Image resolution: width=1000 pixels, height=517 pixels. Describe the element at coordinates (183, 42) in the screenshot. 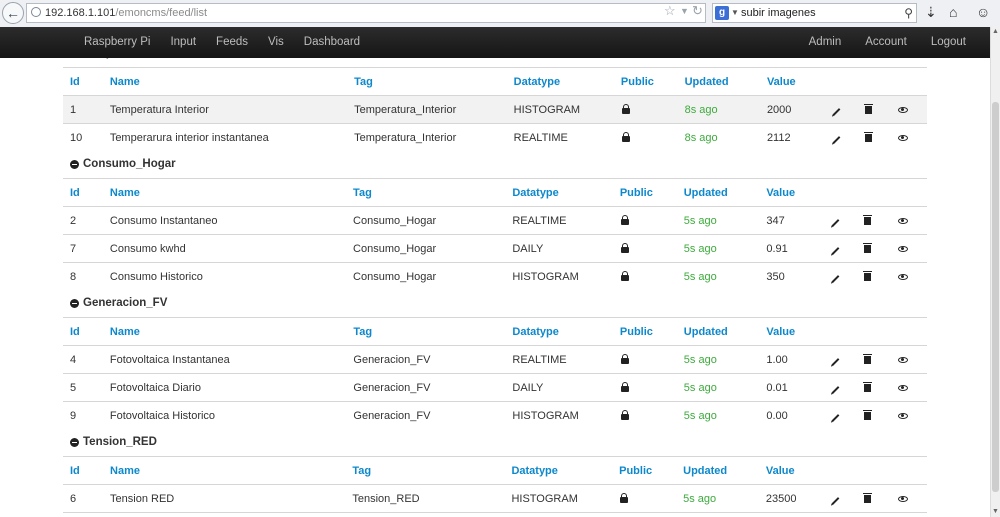

I see `nav-input: Input` at that location.